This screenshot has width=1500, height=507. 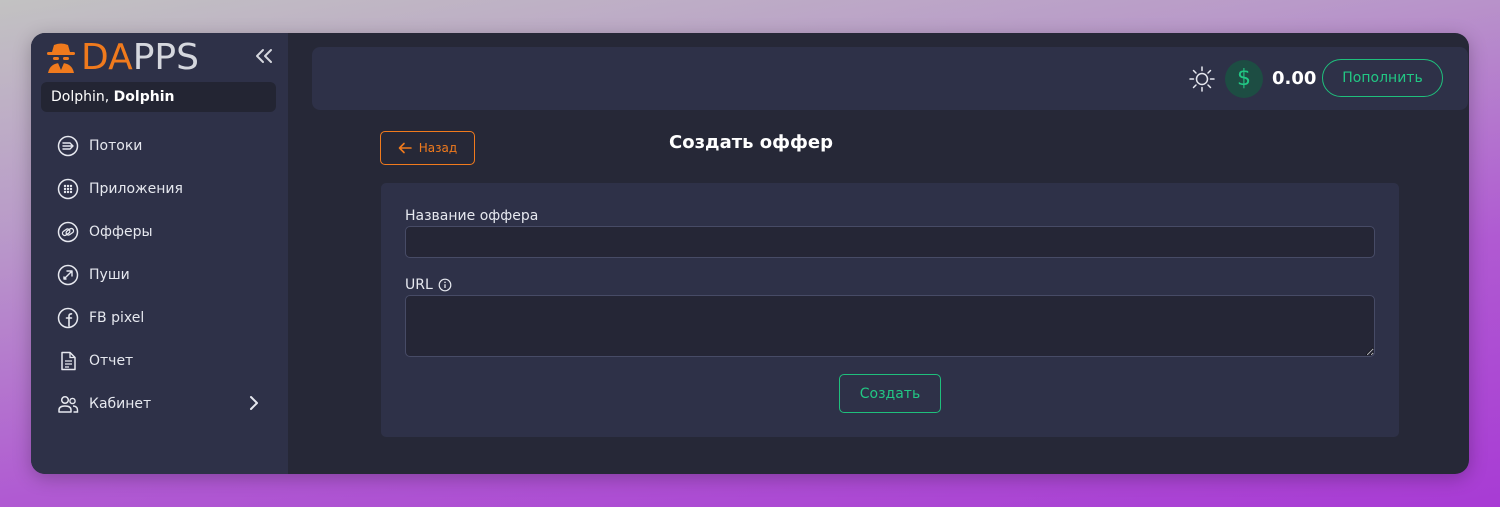 I want to click on user-first-name: Dolphin,, so click(x=80, y=97).